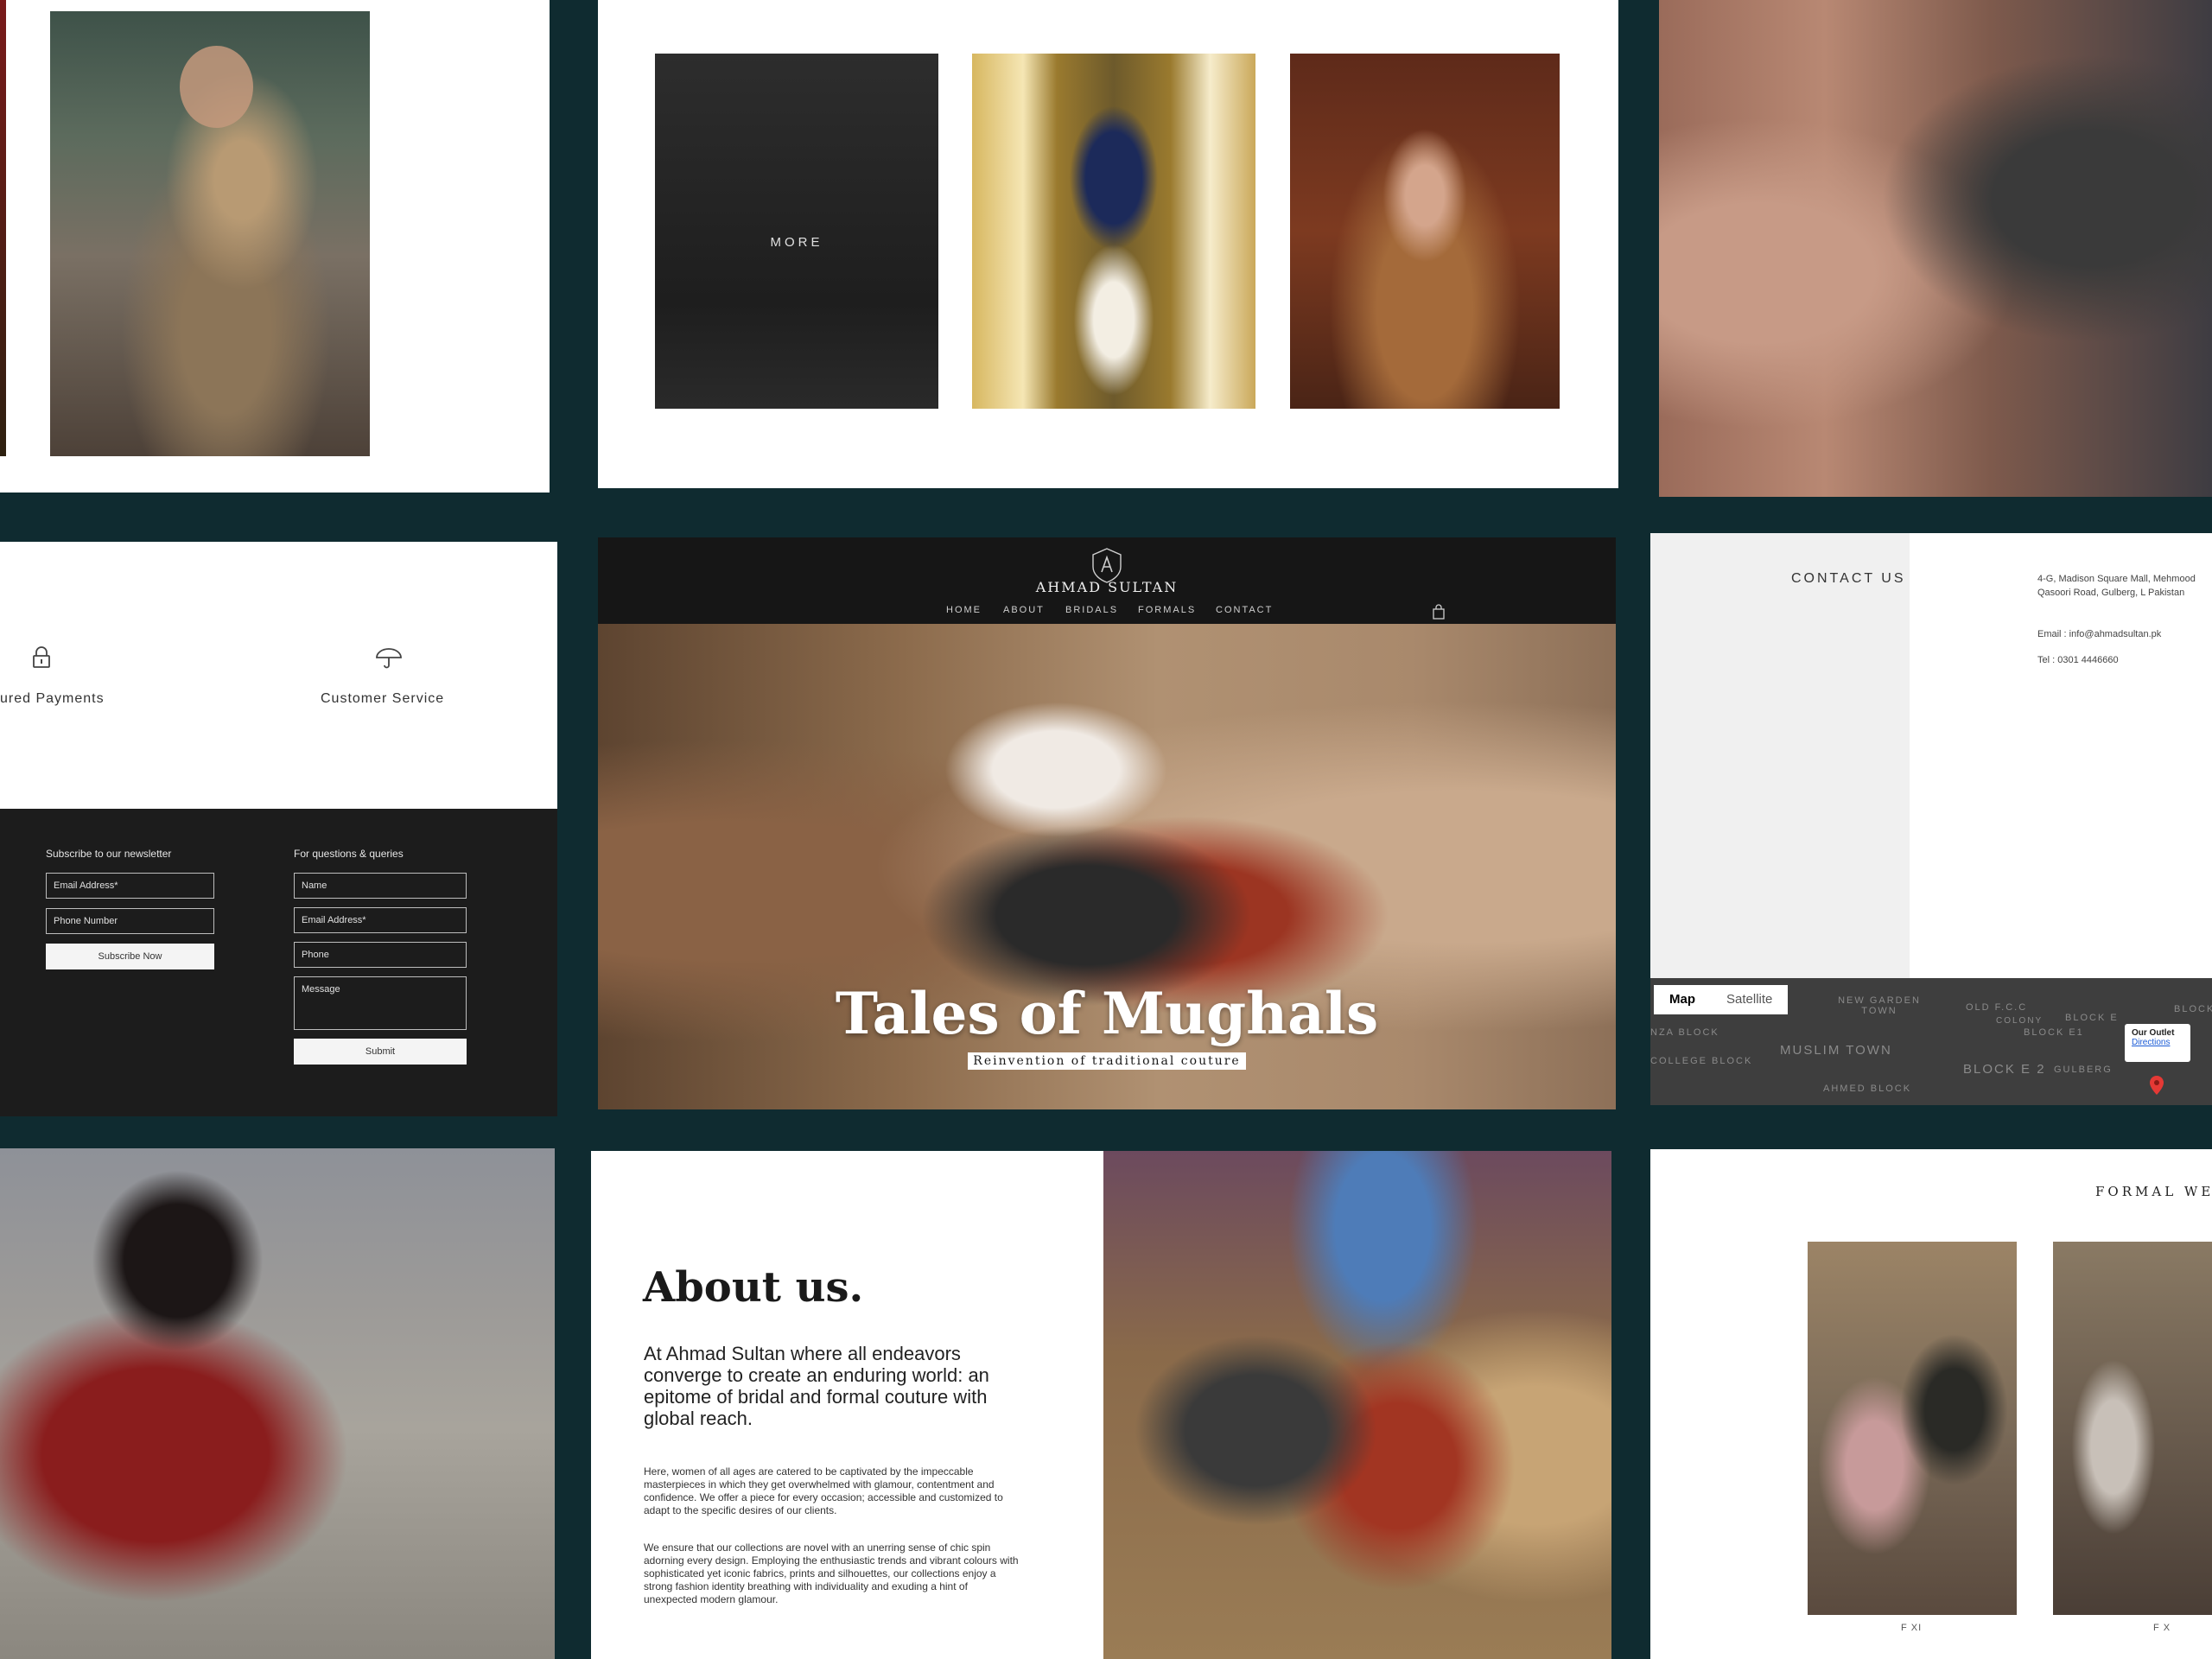 The width and height of the screenshot is (2212, 1659). Describe the element at coordinates (383, 698) in the screenshot. I see `customer-service-label: Customer Service` at that location.